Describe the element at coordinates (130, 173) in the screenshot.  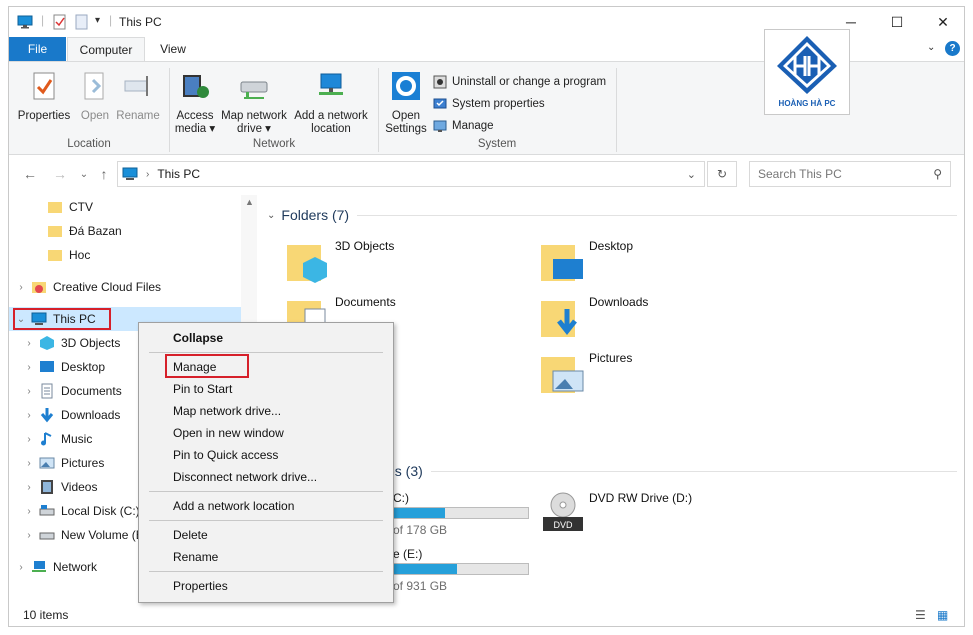
I see `this-pc-icon` at that location.